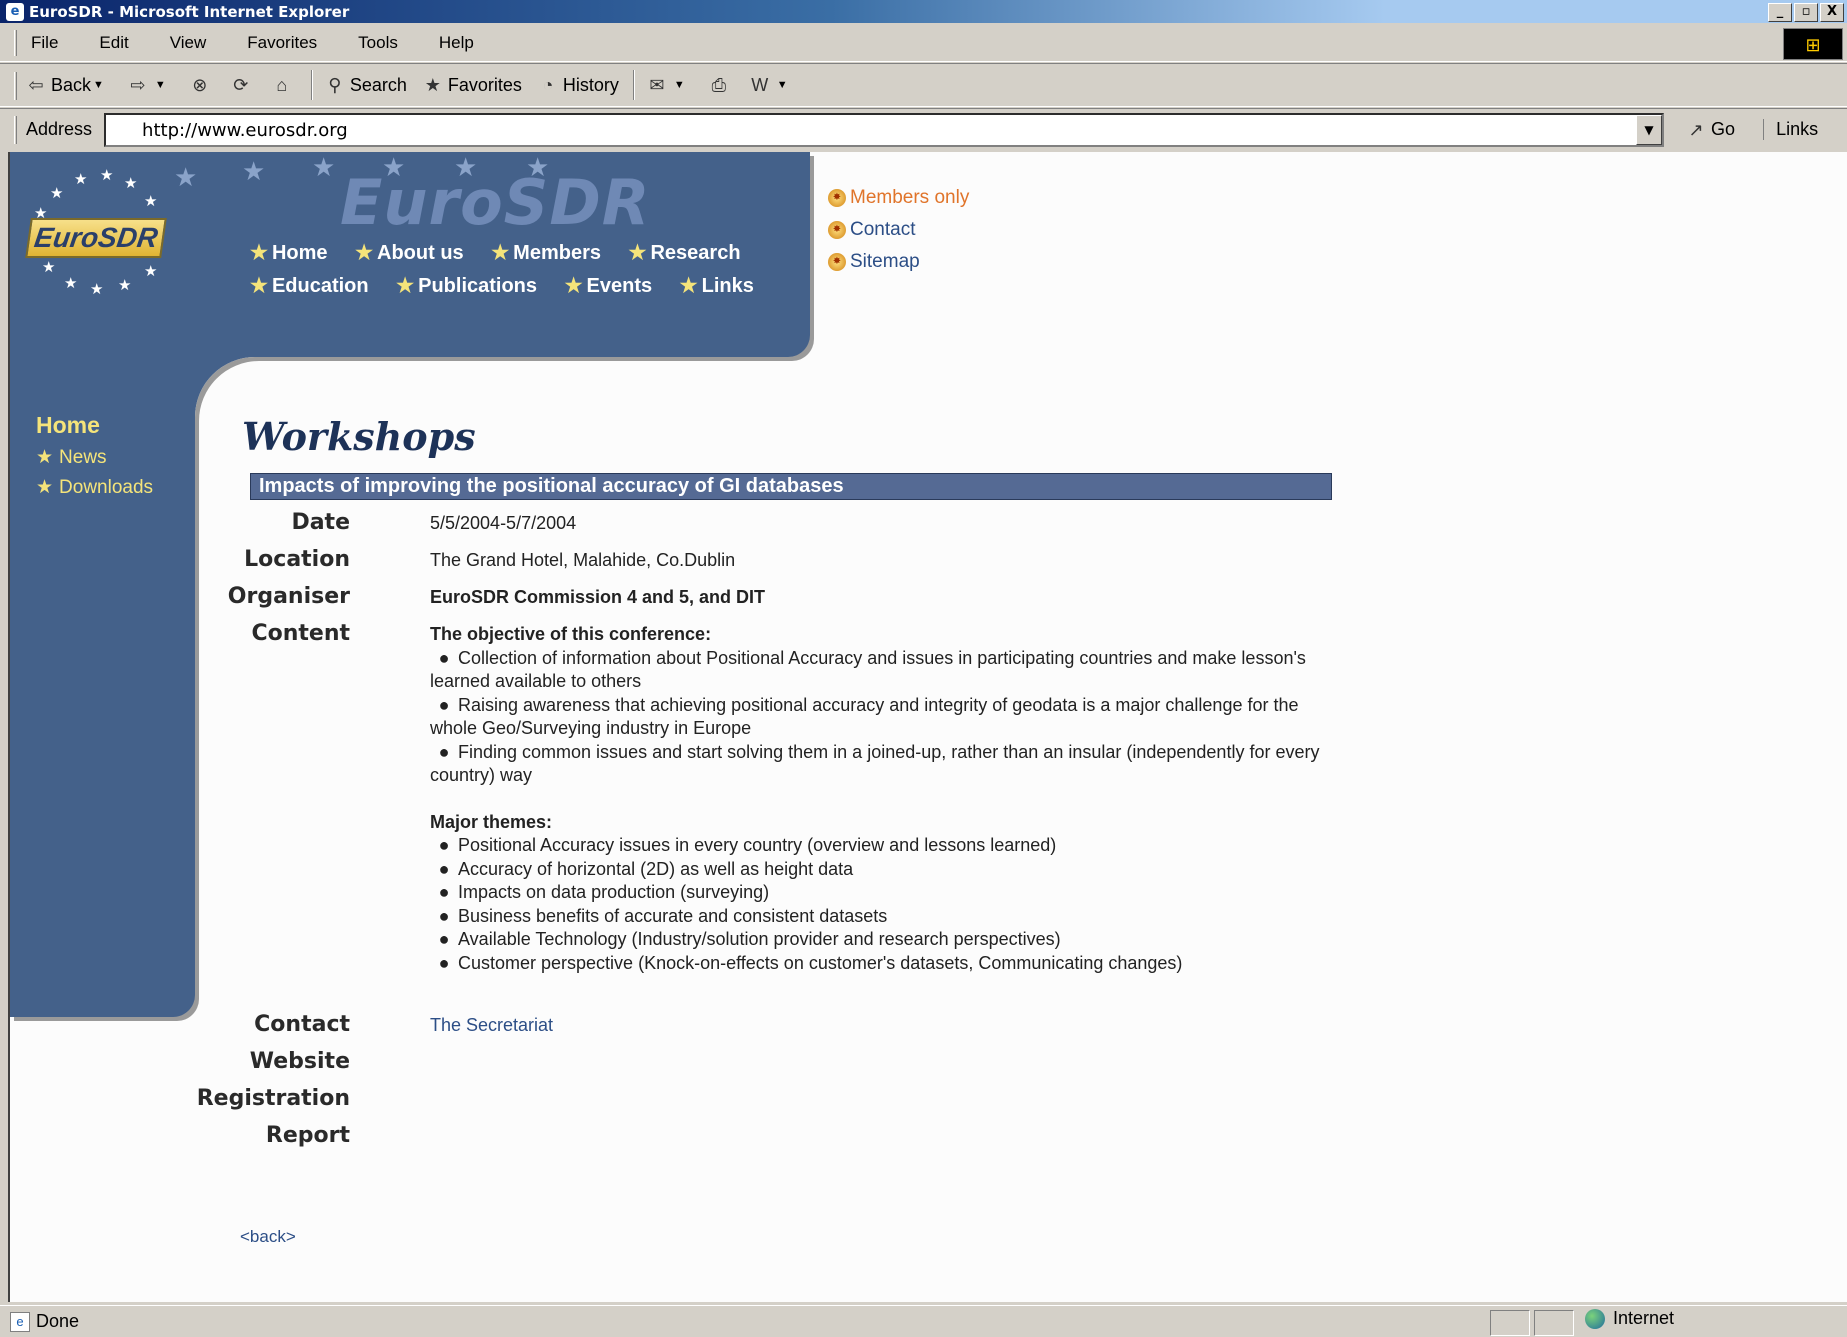 This screenshot has width=1847, height=1337. Describe the element at coordinates (45, 487) in the screenshot. I see `side-star-icon: ★` at that location.